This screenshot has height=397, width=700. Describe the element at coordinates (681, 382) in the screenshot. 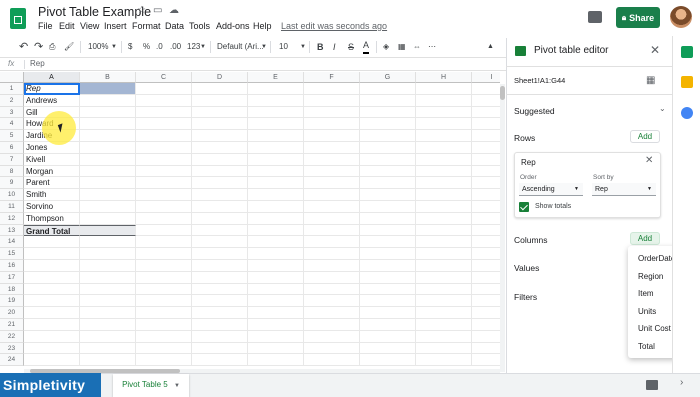

I see `chevron-right-icon: ›` at that location.